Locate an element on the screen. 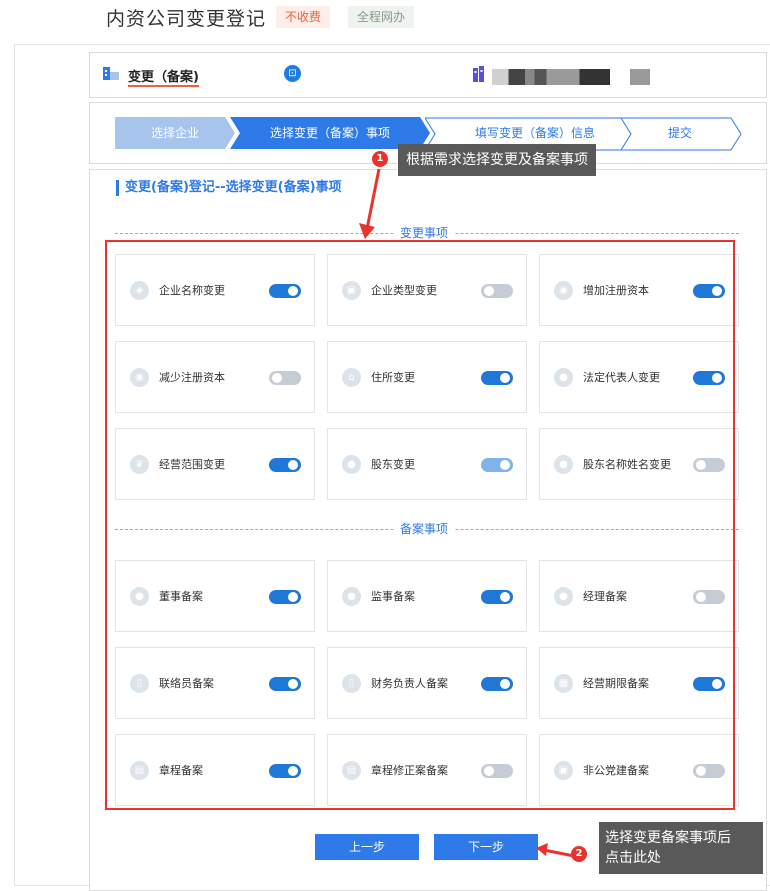 The height and width of the screenshot is (891, 770). company-name-redacted is located at coordinates (551, 77).